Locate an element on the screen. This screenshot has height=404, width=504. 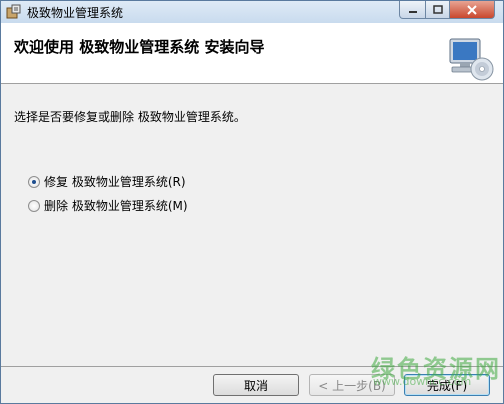
maximize-icon is located at coordinates (437, 9).